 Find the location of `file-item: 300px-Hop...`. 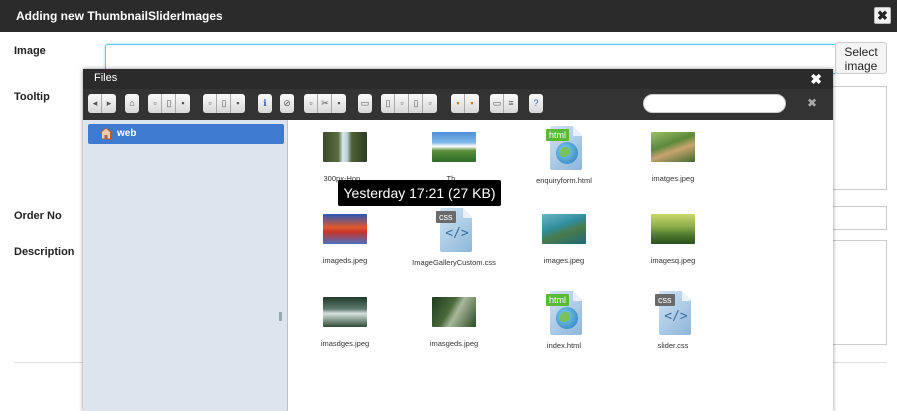

file-item: 300px-Hop... is located at coordinates (345, 157).